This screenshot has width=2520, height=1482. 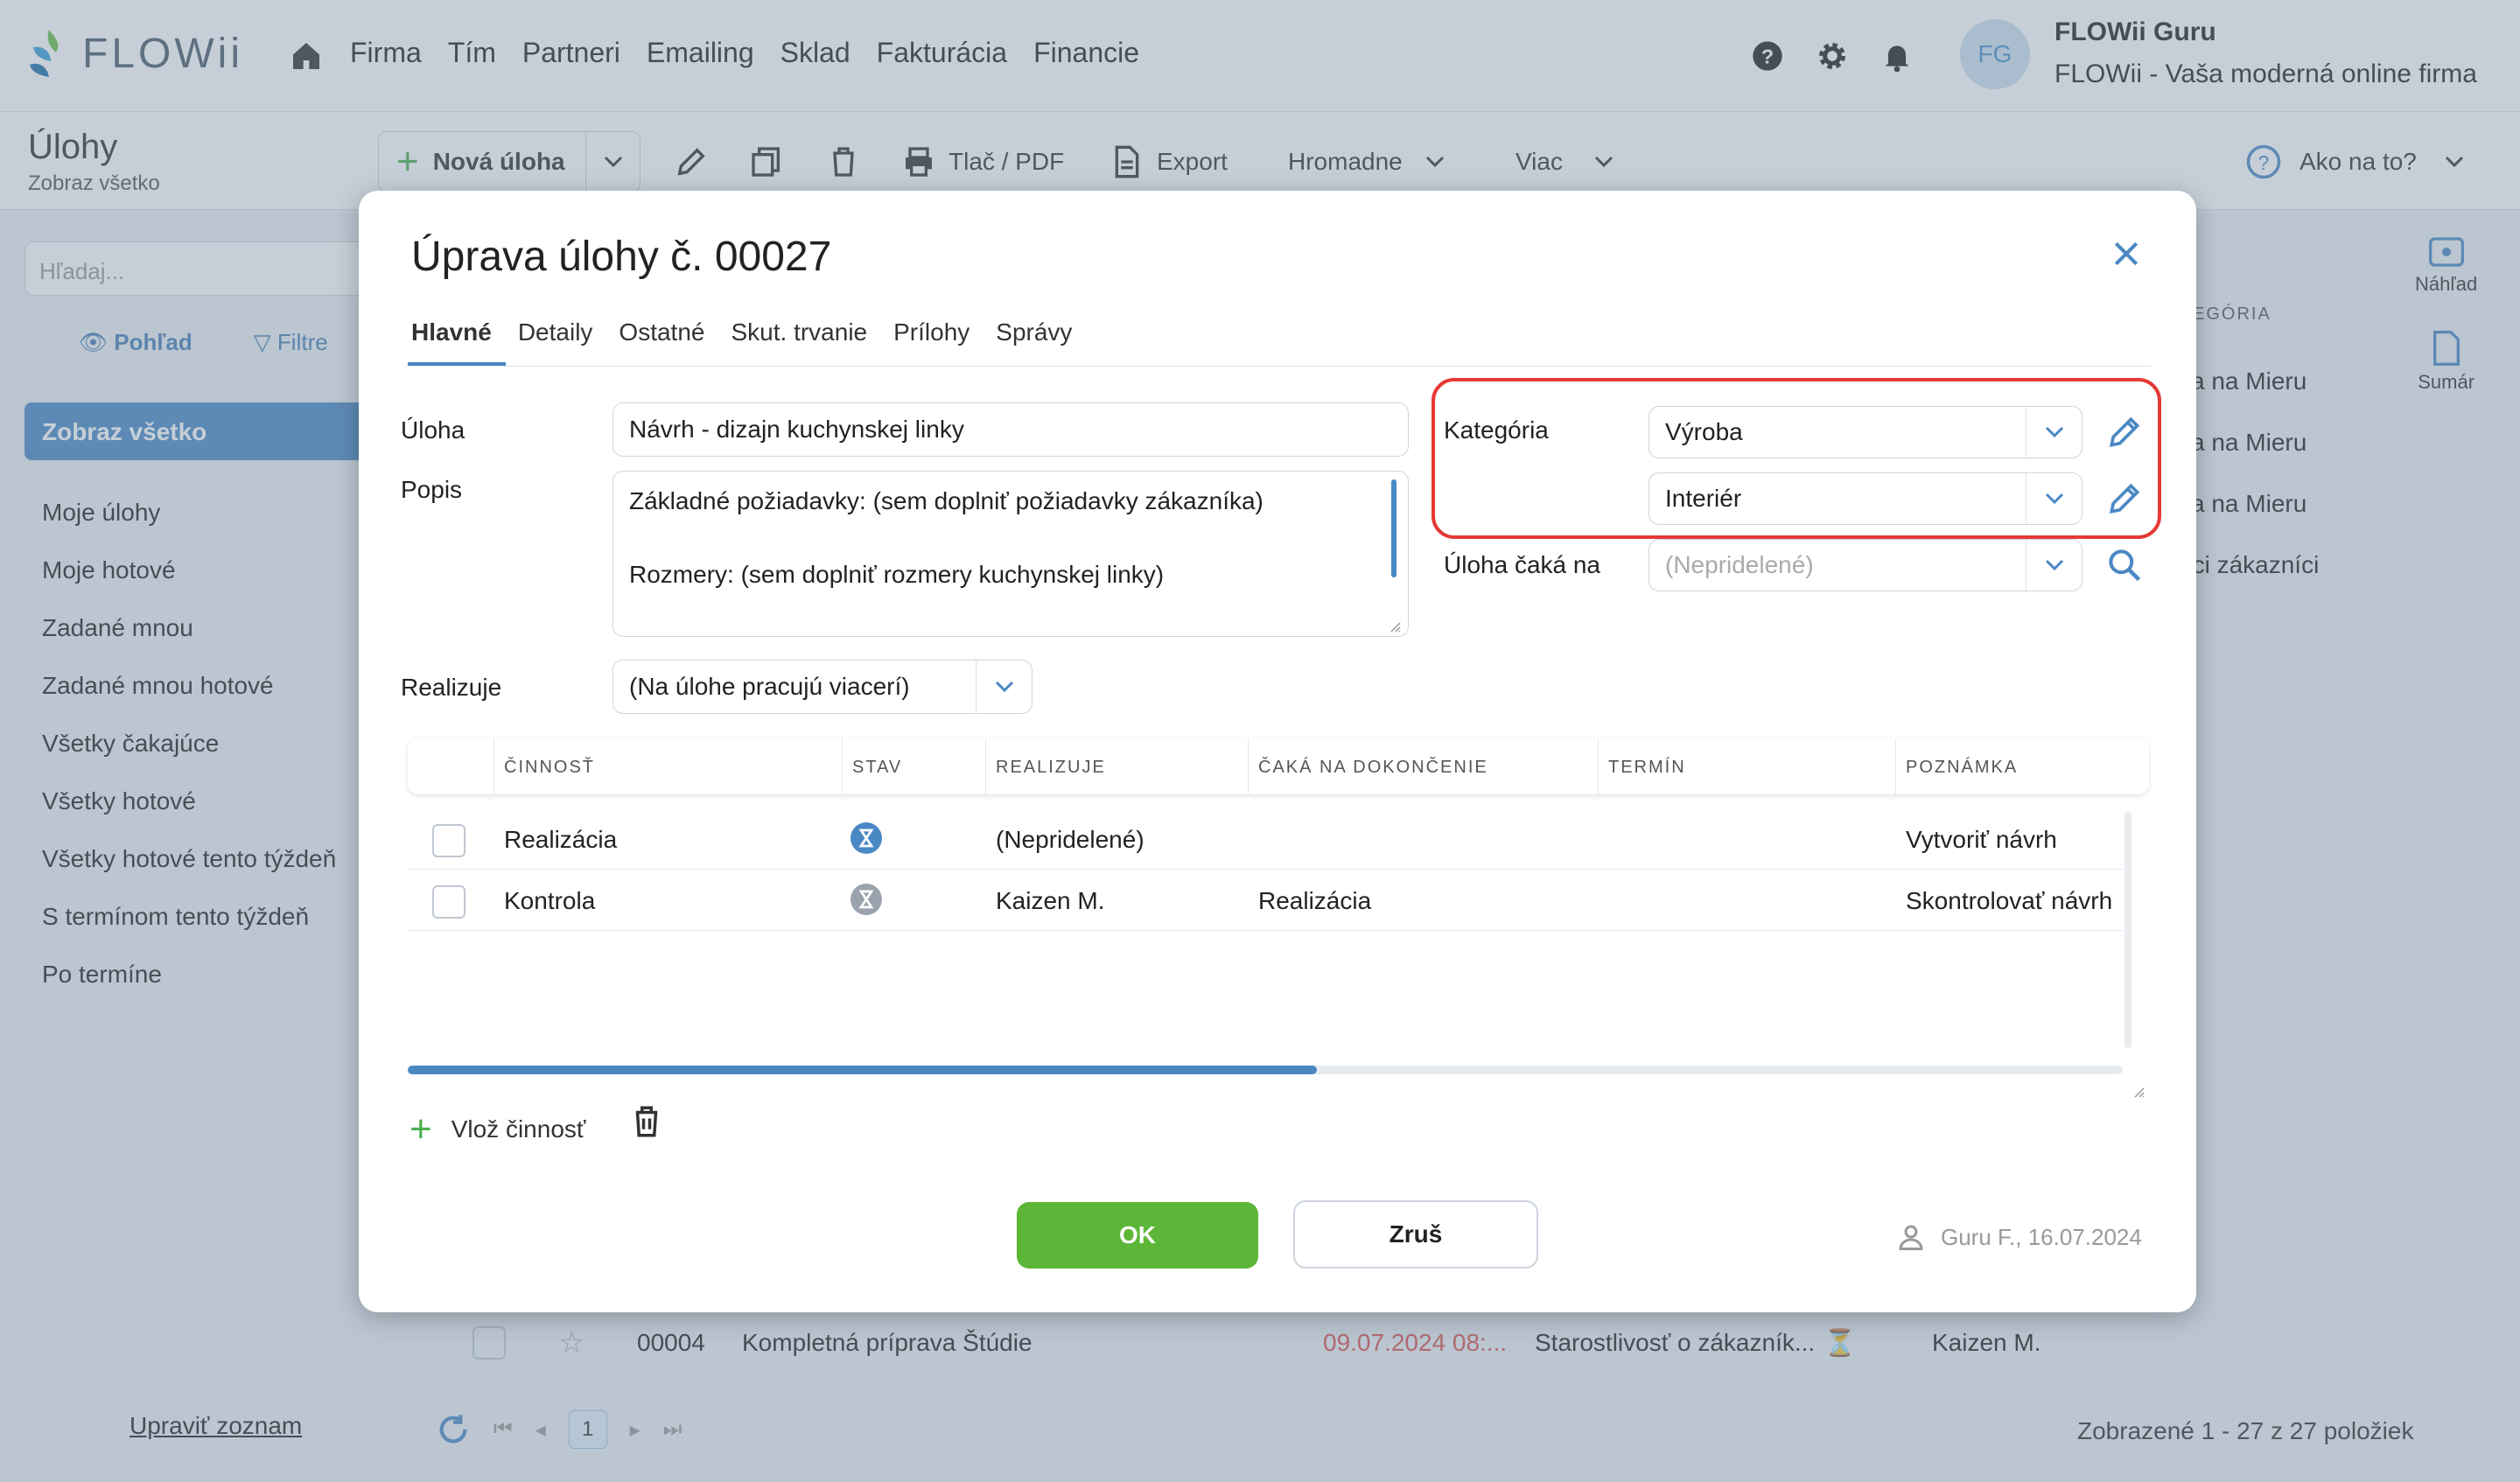 What do you see at coordinates (1010, 429) in the screenshot?
I see `task-name-field: Návrh - dizajn kuchynskej linky` at bounding box center [1010, 429].